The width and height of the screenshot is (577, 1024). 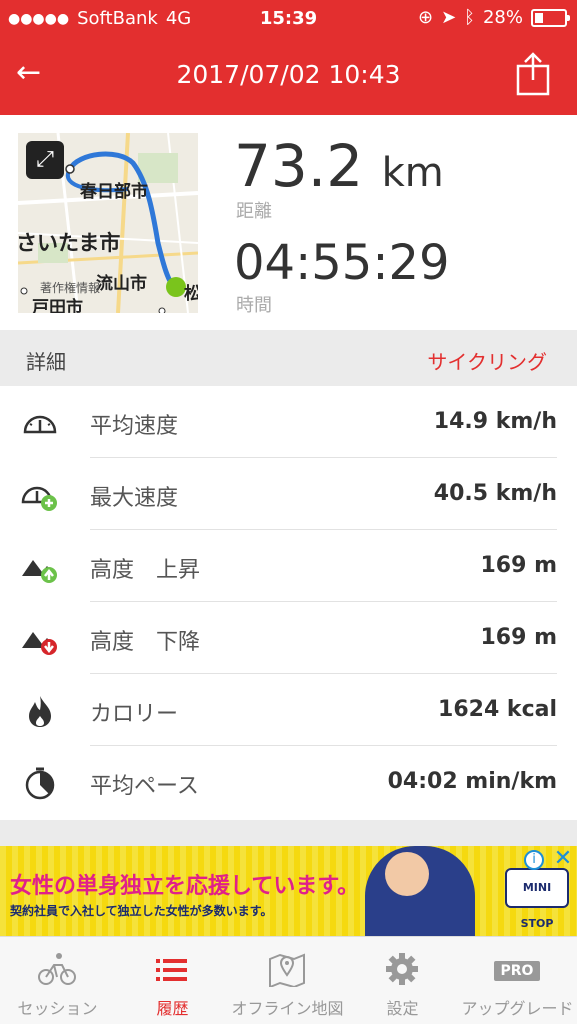 What do you see at coordinates (288, 782) in the screenshot?
I see `list-item: 平均ペース 04:02 min/km` at bounding box center [288, 782].